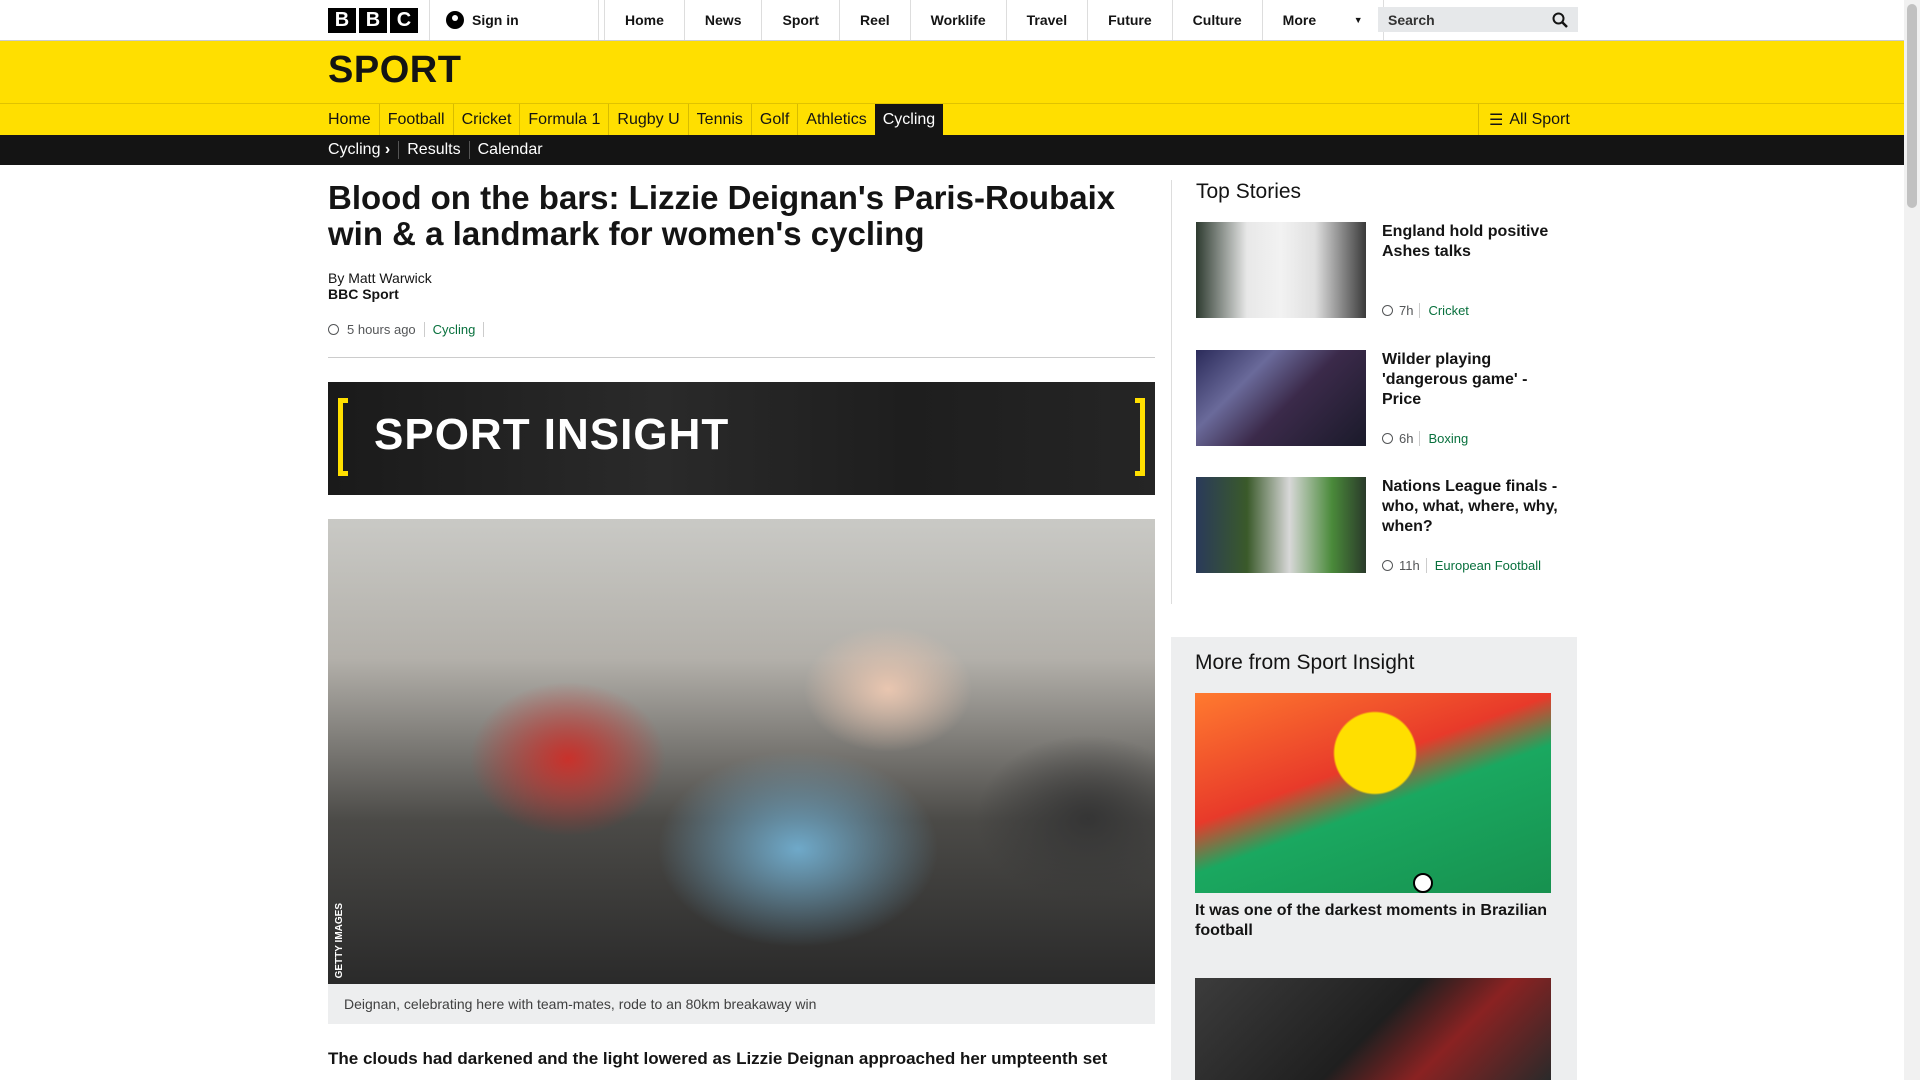  What do you see at coordinates (1322, 20) in the screenshot?
I see `nav-more-dropdown: More ▼` at bounding box center [1322, 20].